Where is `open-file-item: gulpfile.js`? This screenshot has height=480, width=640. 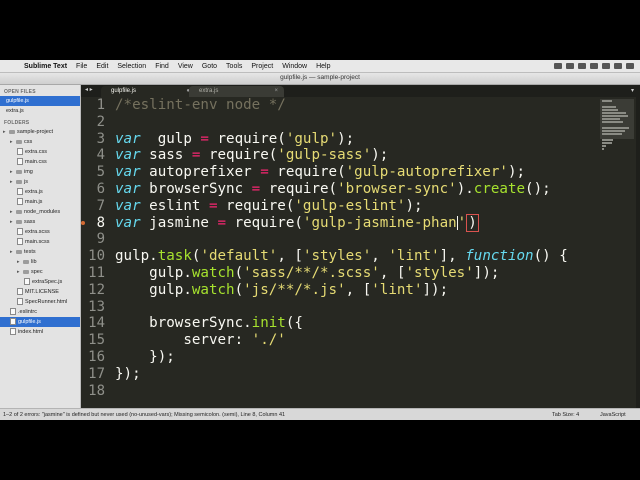
open-file-item: gulpfile.js is located at coordinates (40, 101).